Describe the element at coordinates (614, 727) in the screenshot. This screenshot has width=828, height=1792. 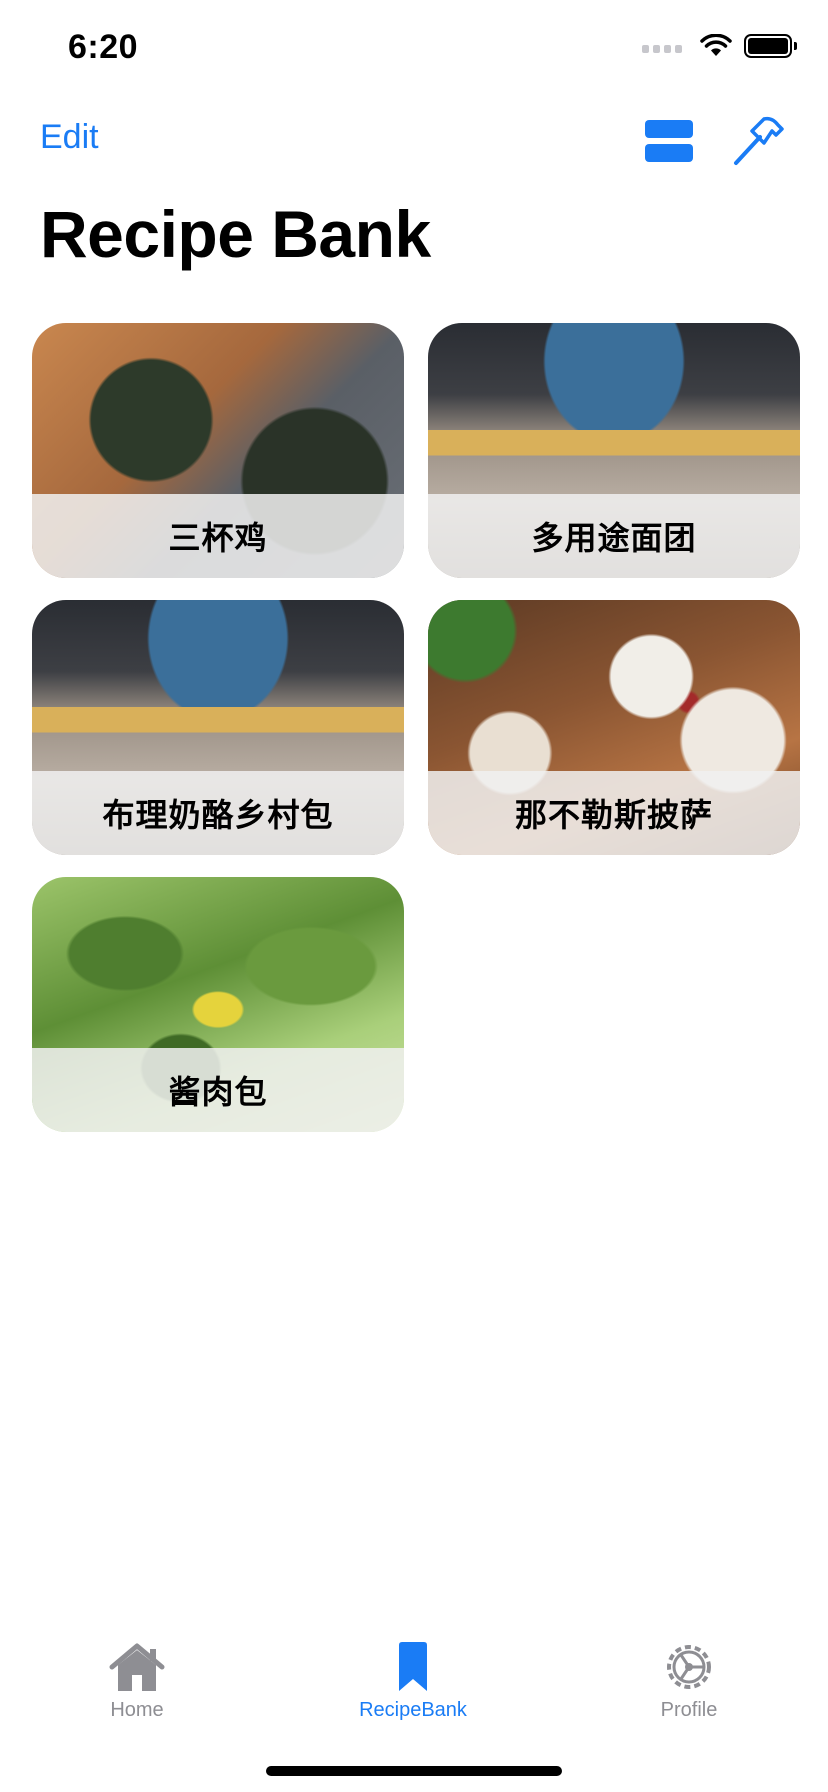
I see `recipe-card-pizza: 那不勒斯披萨` at that location.